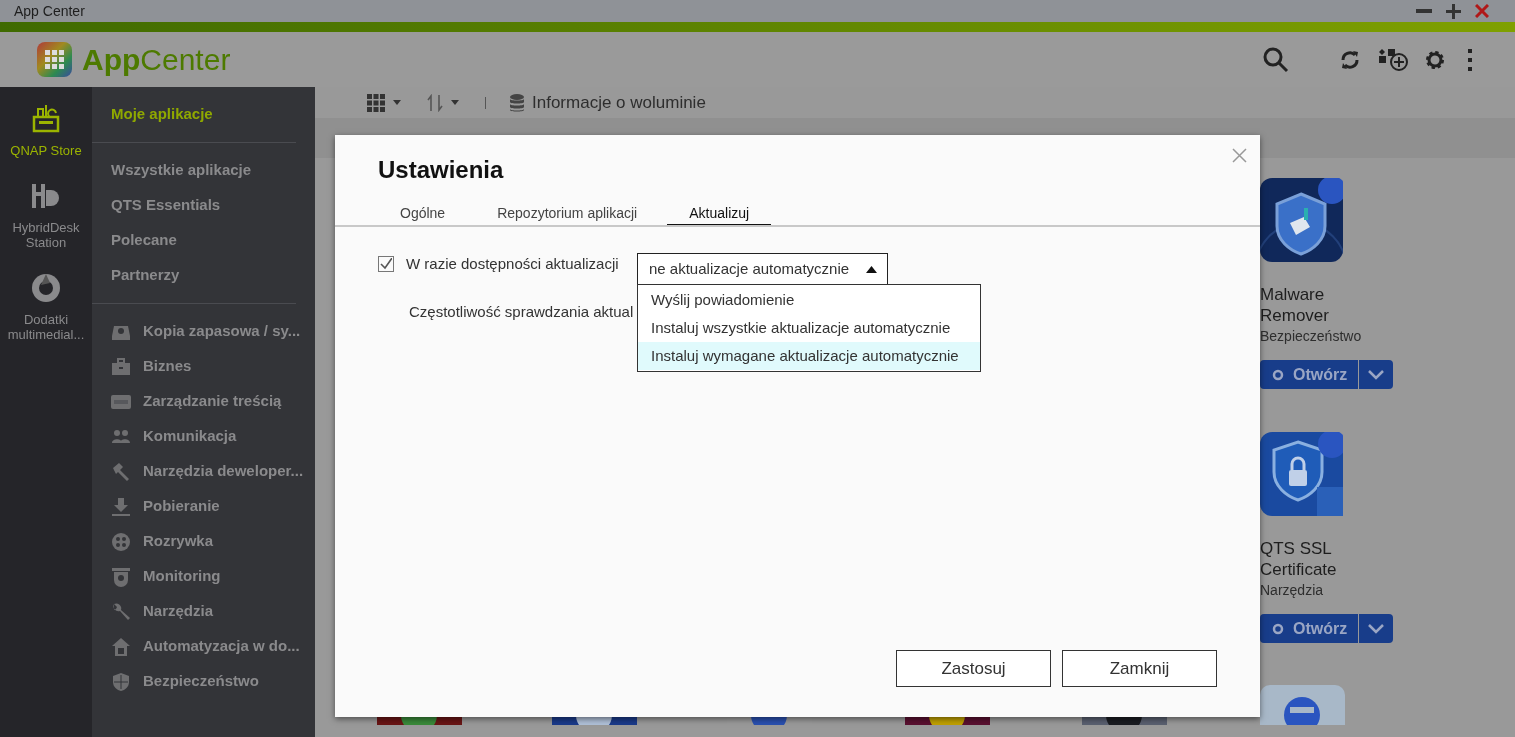 The width and height of the screenshot is (1515, 737). Describe the element at coordinates (517, 102) in the screenshot. I see `database-icon` at that location.